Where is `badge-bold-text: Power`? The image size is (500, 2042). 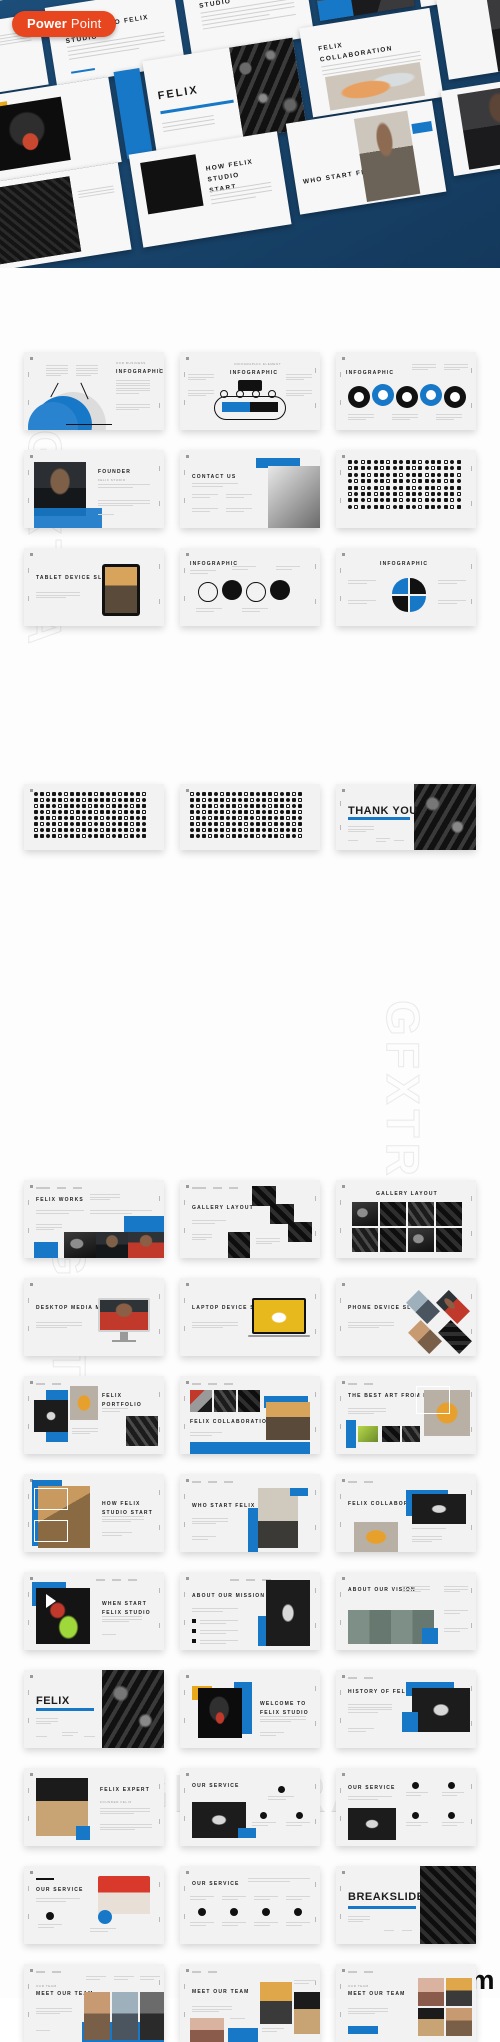 badge-bold-text: Power is located at coordinates (47, 23).